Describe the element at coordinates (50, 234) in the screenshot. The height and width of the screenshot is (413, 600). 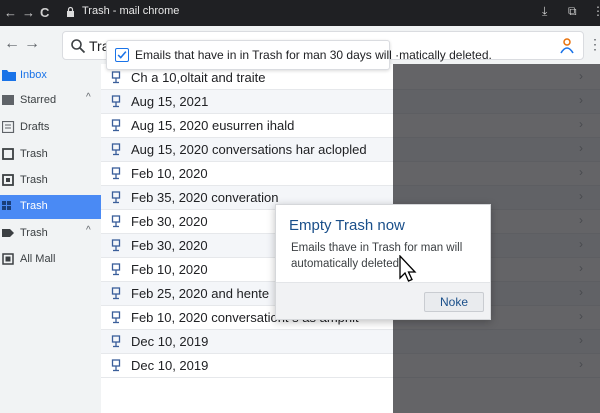
I see `sidebar-item-trash: Trash ^` at that location.